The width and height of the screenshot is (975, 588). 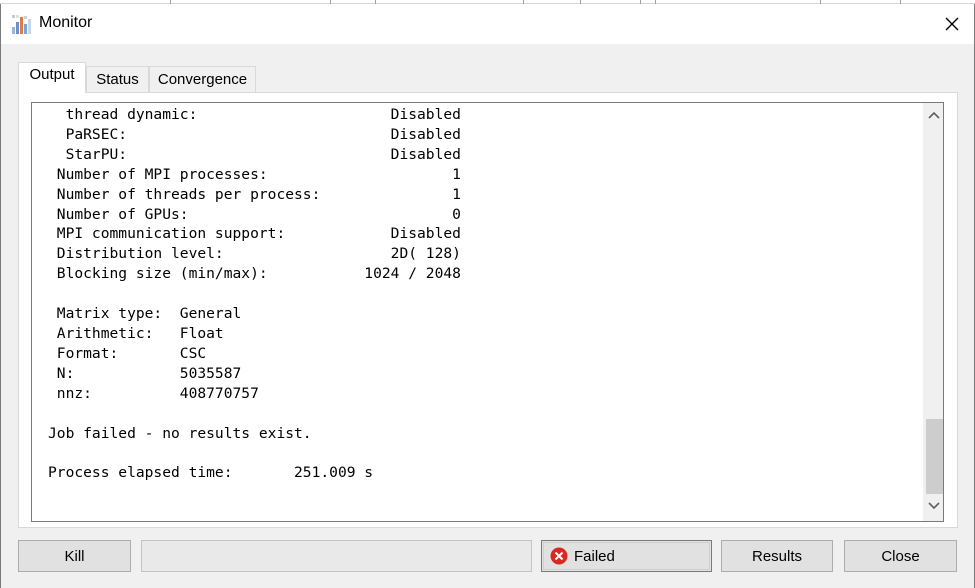 What do you see at coordinates (117, 79) in the screenshot?
I see `tab-status: Status` at bounding box center [117, 79].